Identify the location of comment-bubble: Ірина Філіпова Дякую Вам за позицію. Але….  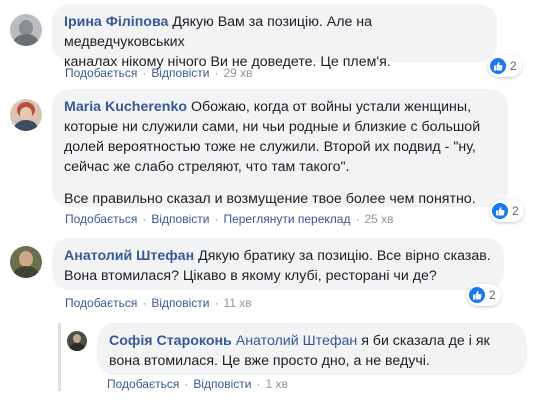
(274, 37).